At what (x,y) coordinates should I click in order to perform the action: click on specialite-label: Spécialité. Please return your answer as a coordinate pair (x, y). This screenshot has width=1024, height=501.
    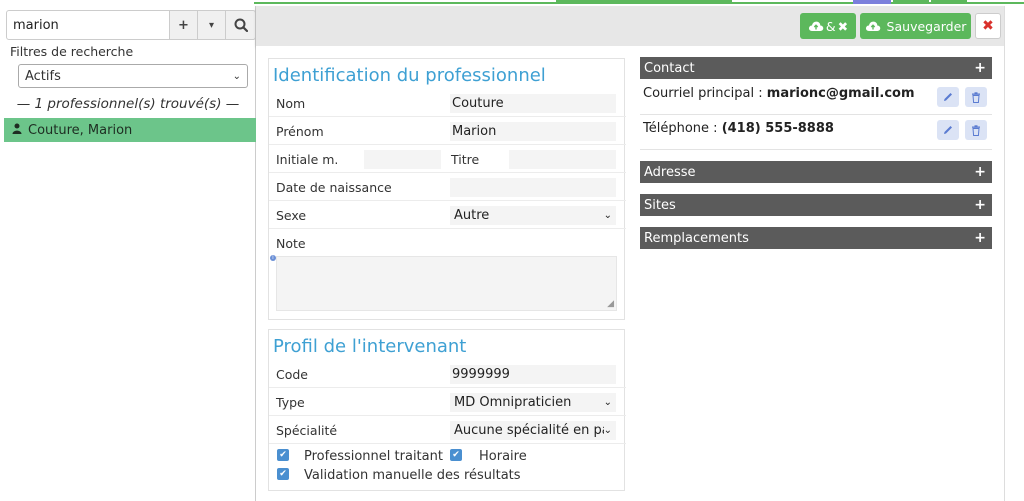
    Looking at the image, I should click on (307, 430).